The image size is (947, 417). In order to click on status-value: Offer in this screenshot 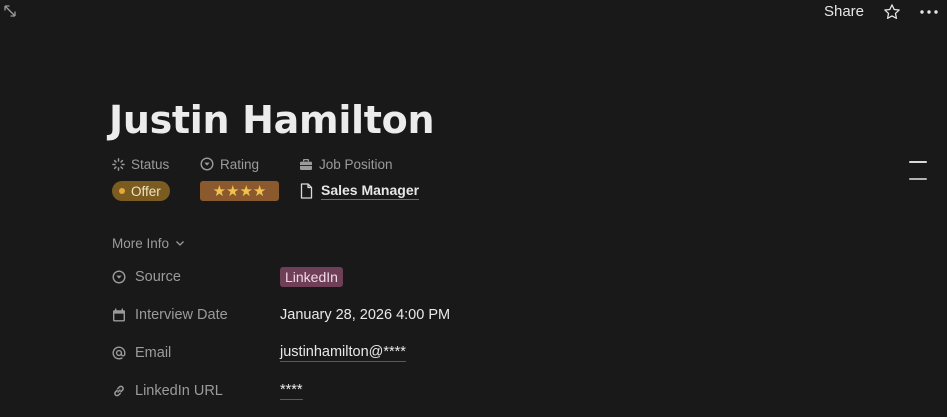, I will do `click(146, 191)`.